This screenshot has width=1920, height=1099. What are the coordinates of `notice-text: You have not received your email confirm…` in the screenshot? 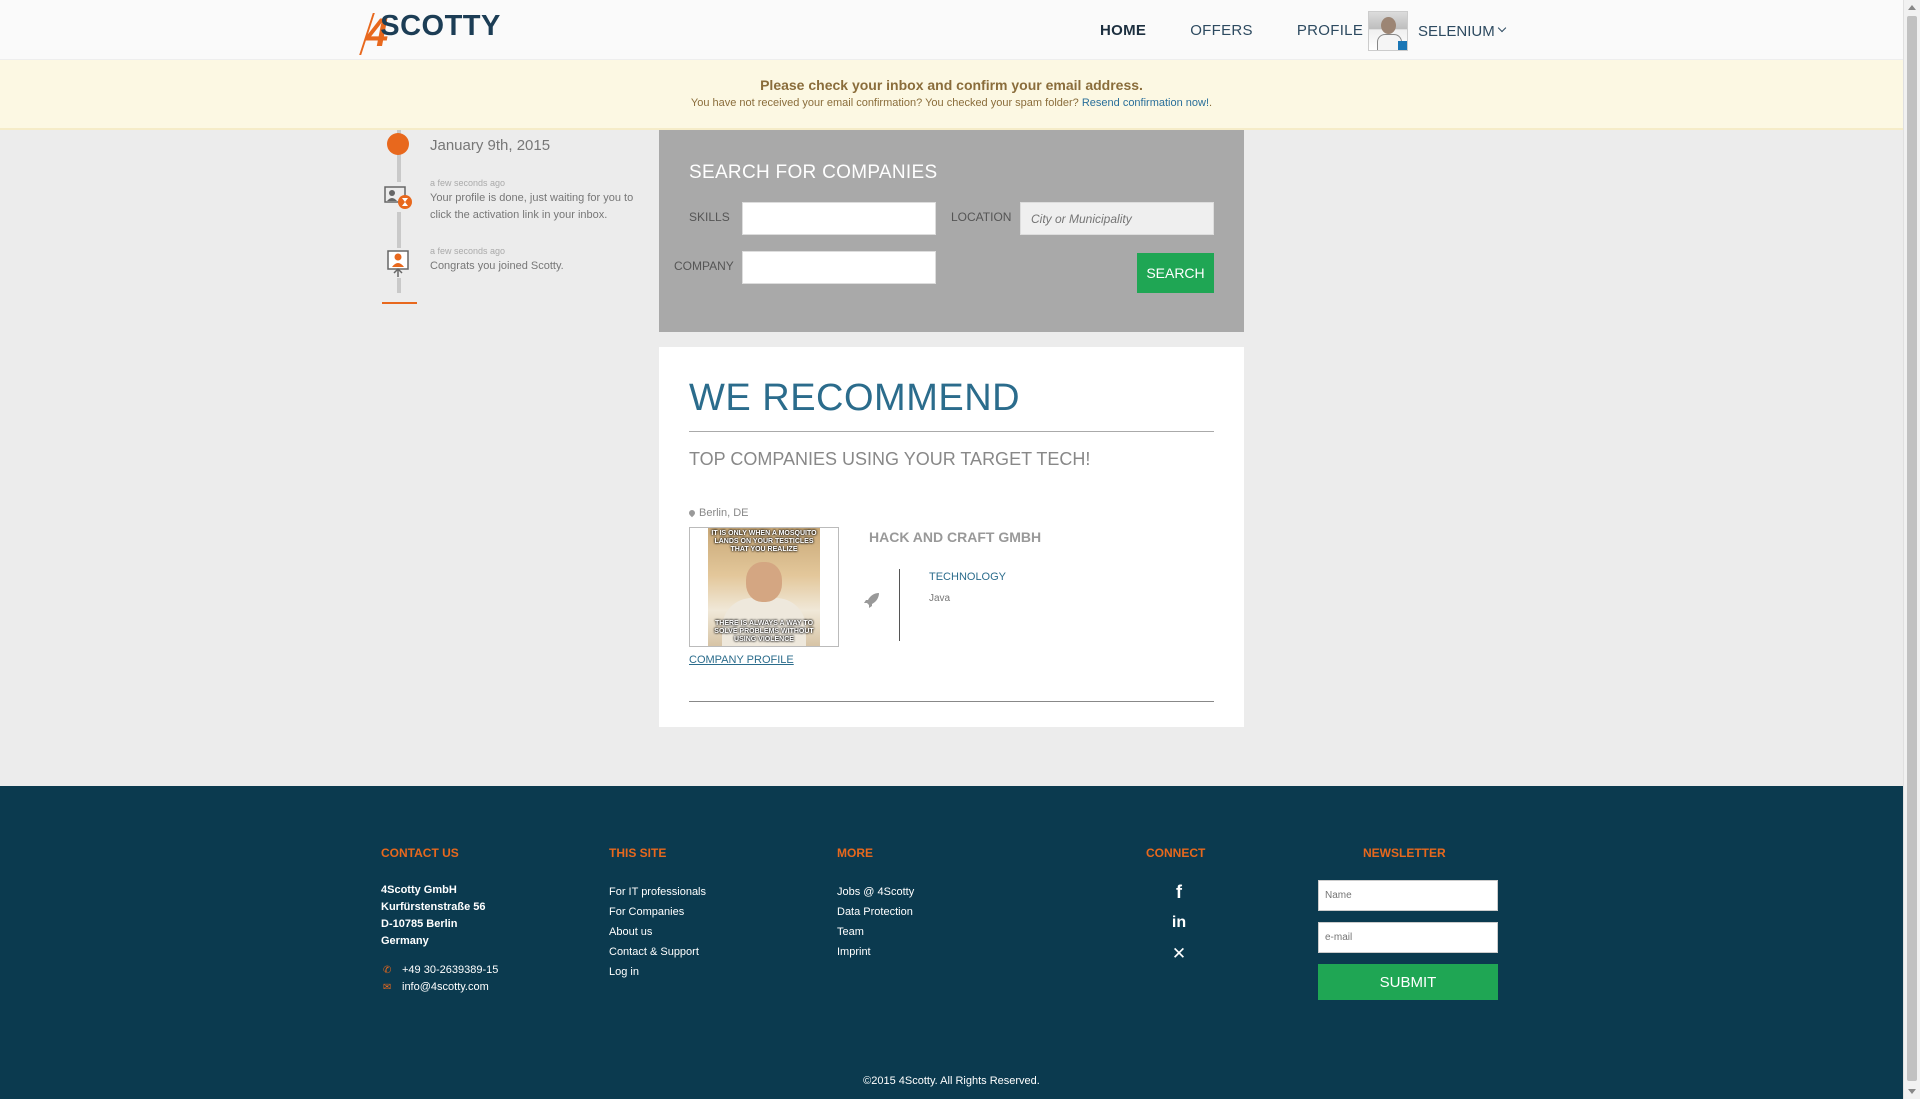 It's located at (884, 103).